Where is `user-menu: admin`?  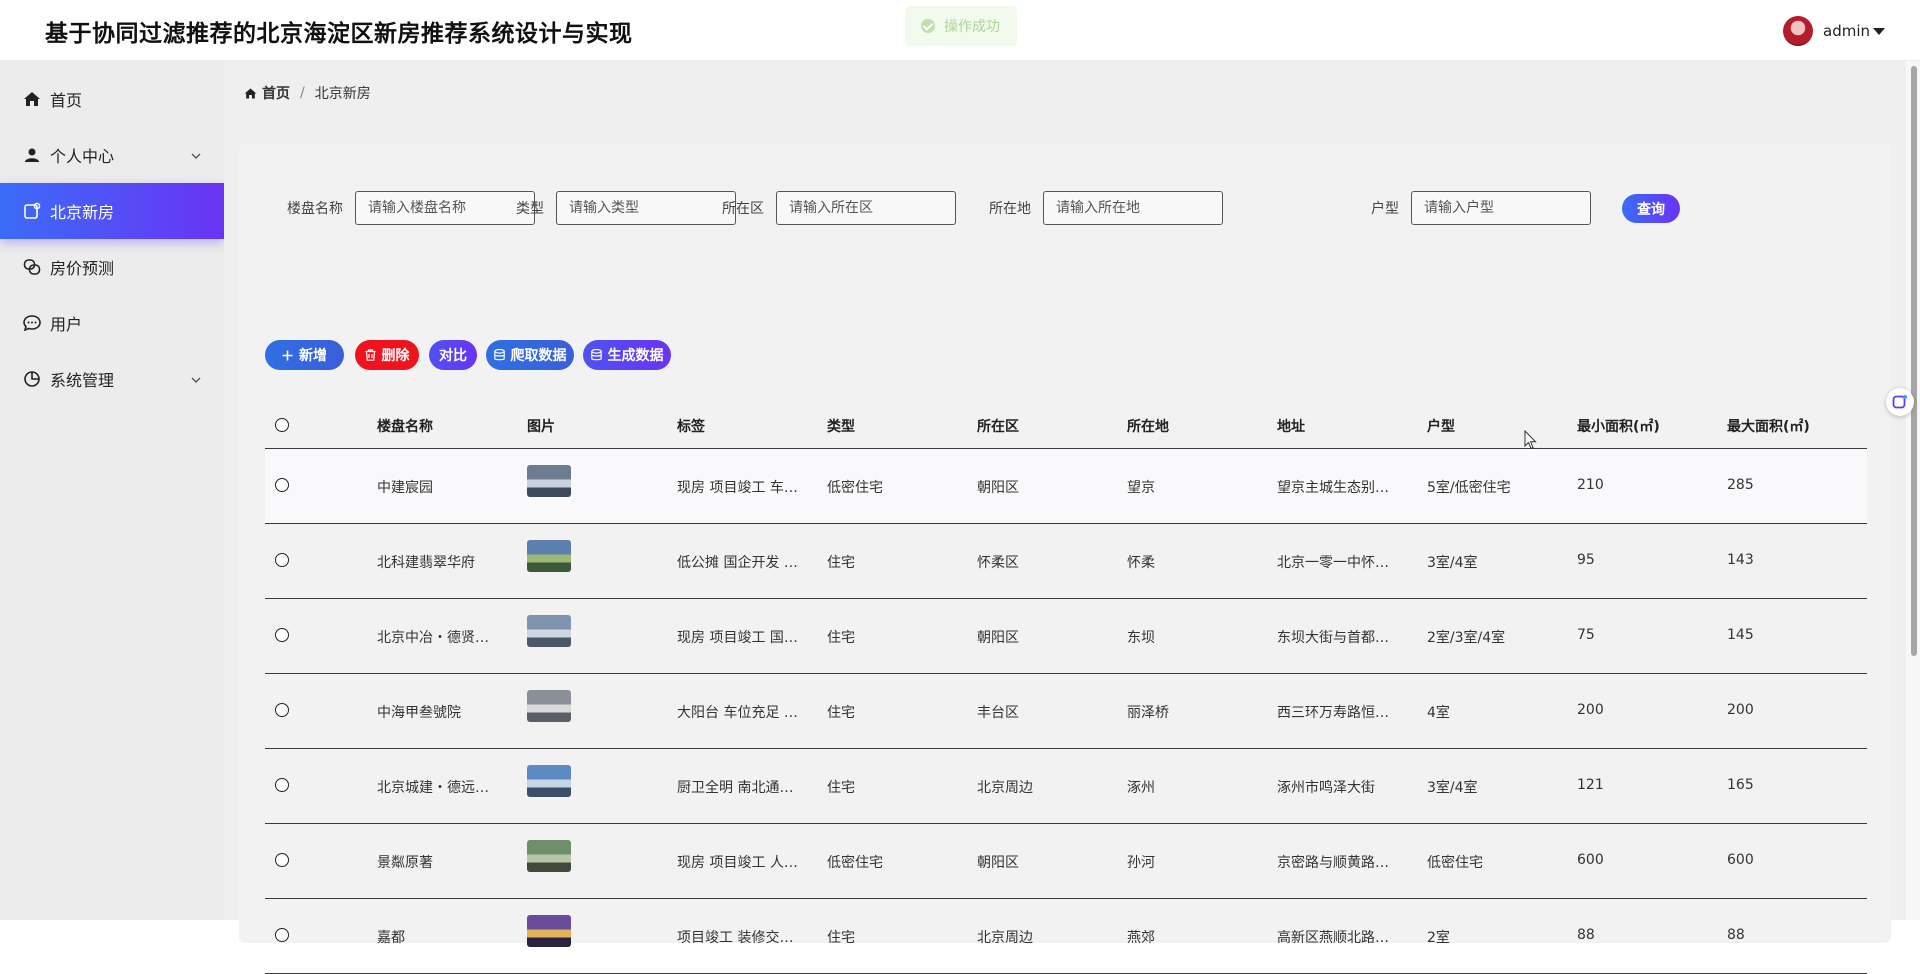 user-menu: admin is located at coordinates (1834, 31).